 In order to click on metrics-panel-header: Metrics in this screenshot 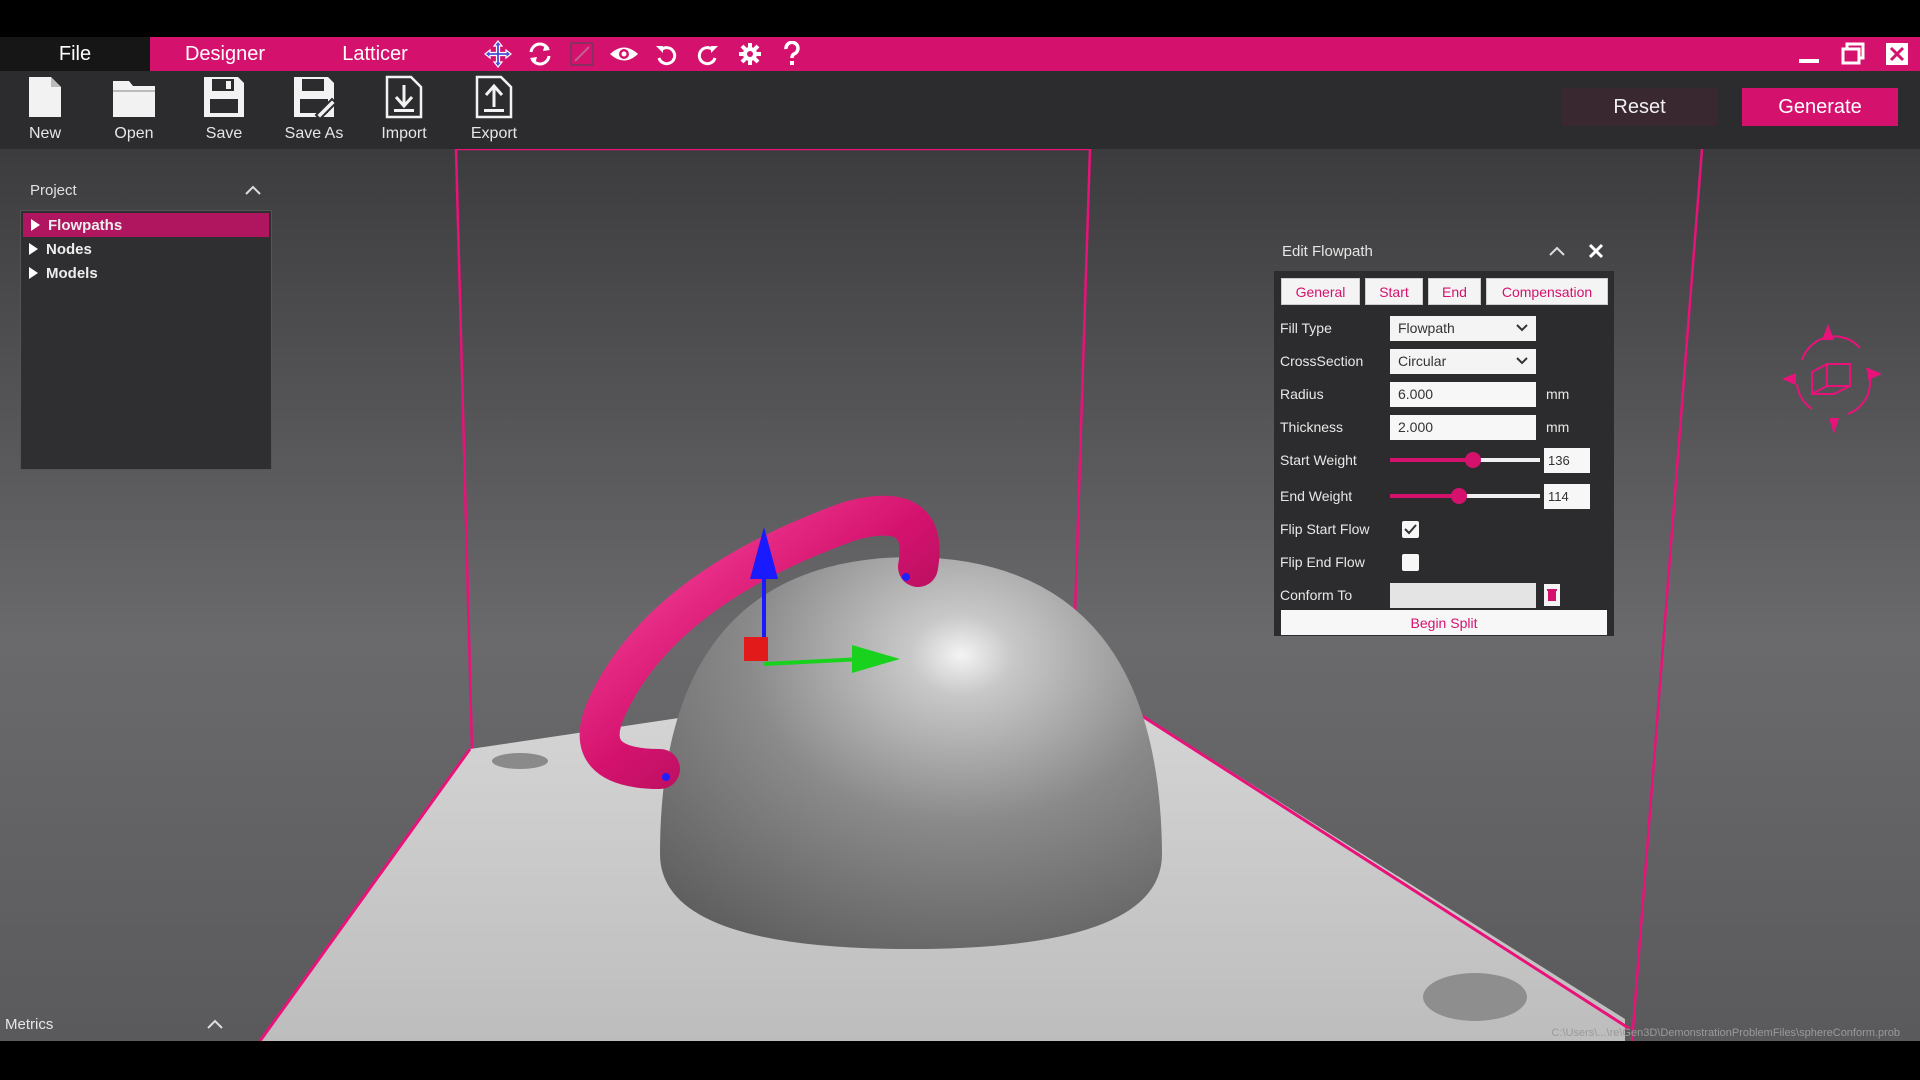, I will do `click(115, 1024)`.